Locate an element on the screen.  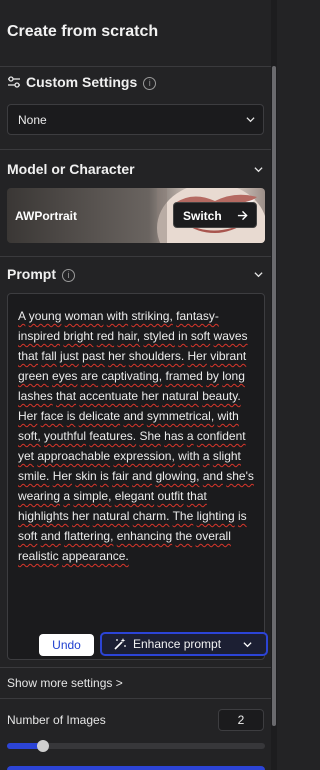
prompt-word: wearing is located at coordinates (39, 496).